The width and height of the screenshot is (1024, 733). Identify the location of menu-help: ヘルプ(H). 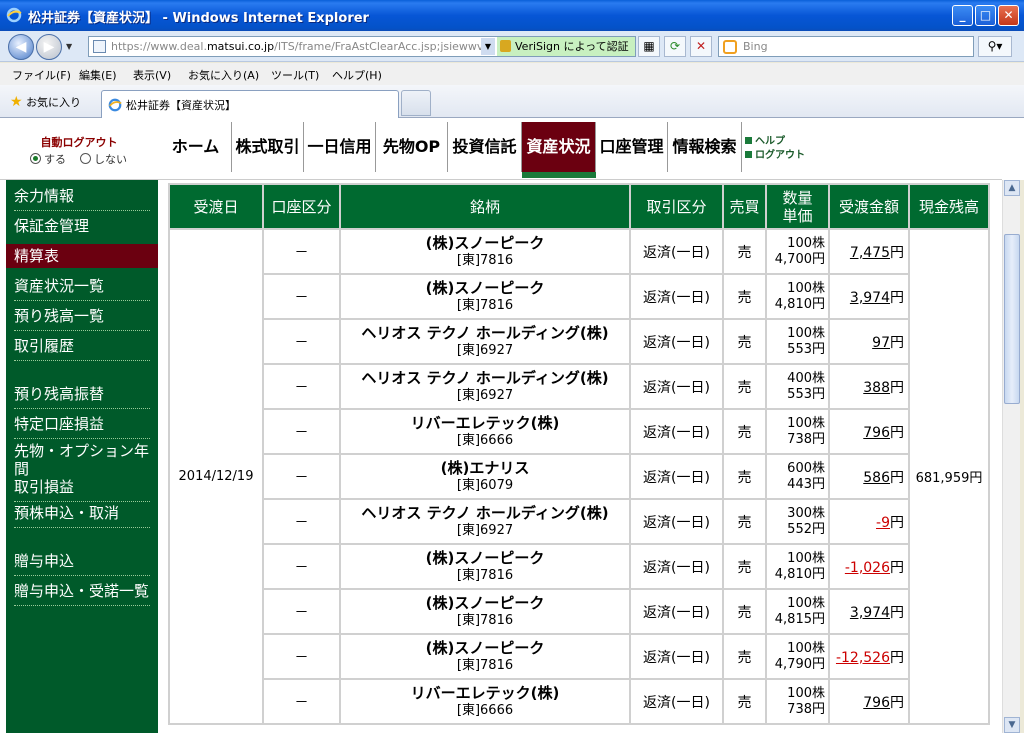
(357, 75).